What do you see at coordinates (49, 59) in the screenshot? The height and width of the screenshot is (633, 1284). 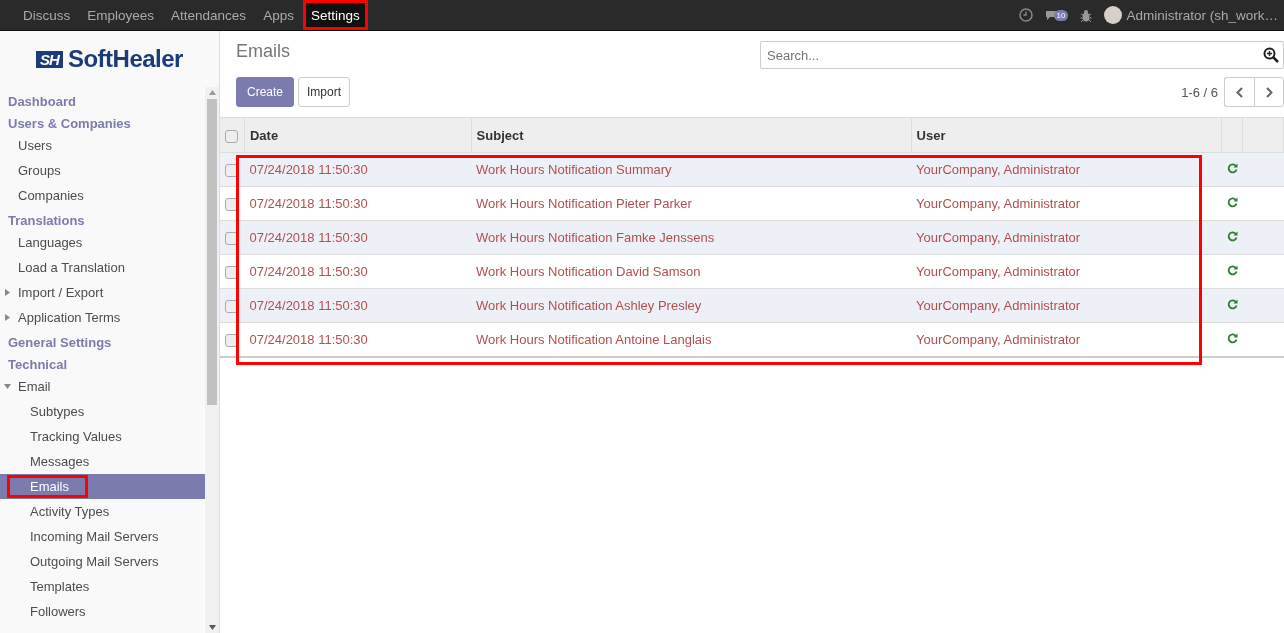 I see `logo-mark: SH` at bounding box center [49, 59].